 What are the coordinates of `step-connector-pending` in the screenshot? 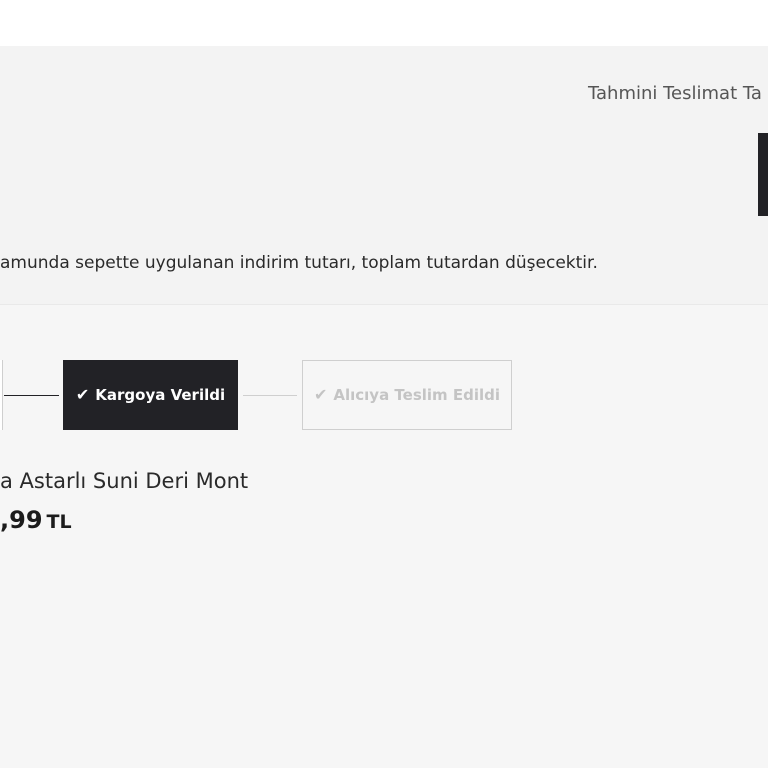 It's located at (270, 395).